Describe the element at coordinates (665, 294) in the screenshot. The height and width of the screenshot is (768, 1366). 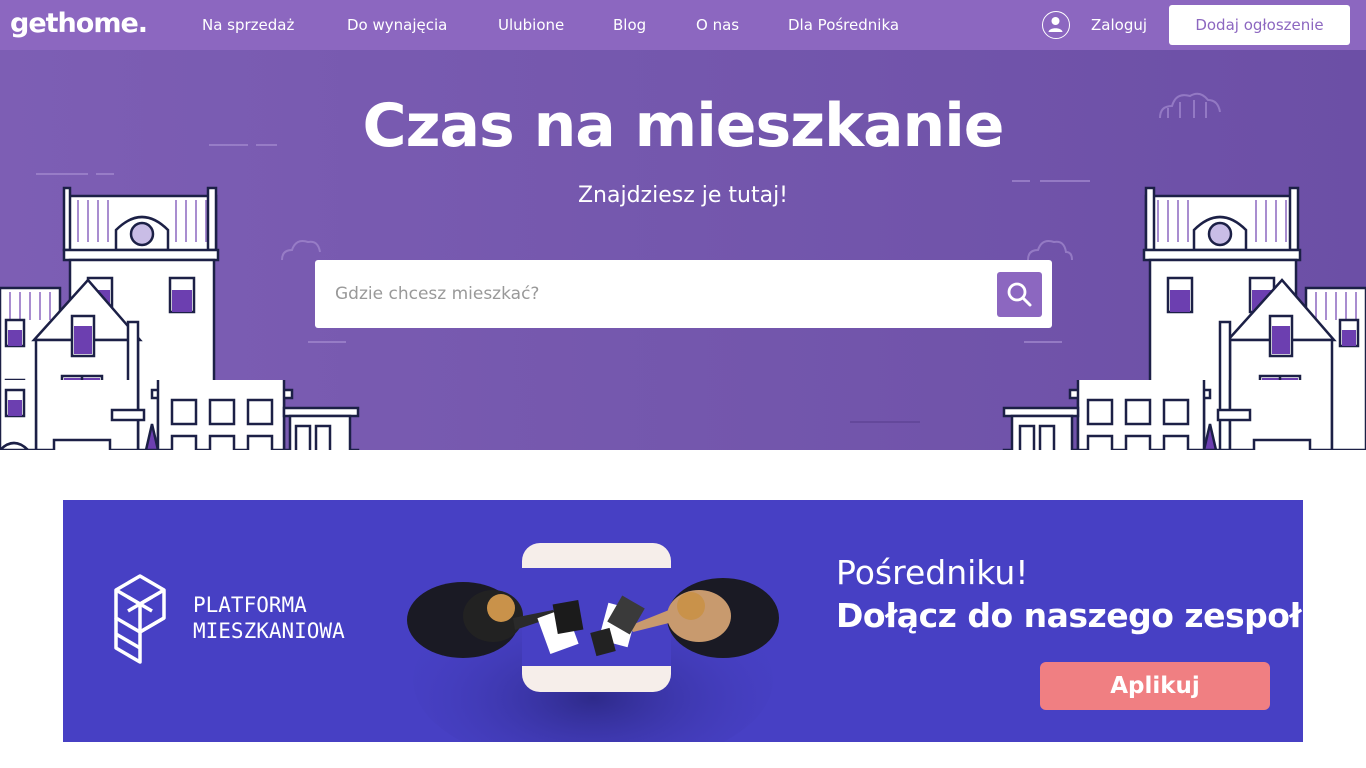
I see `location-search-input` at that location.